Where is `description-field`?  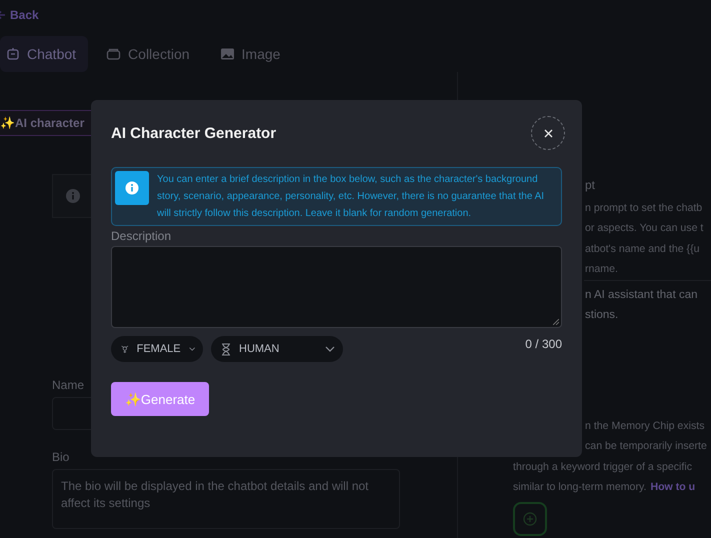 description-field is located at coordinates (336, 287).